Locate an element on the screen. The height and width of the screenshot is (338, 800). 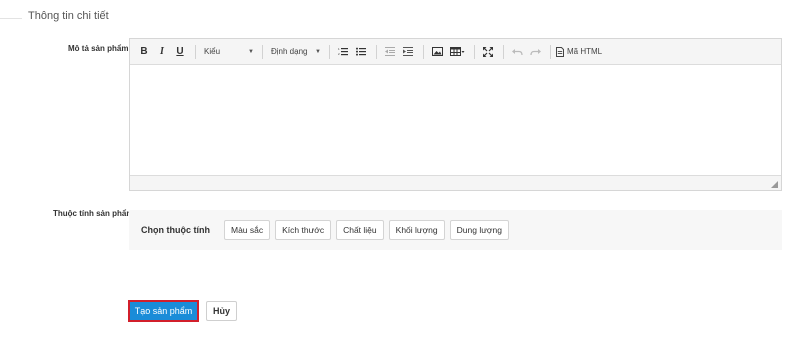
numbered-list-icon: 12 is located at coordinates (343, 51).